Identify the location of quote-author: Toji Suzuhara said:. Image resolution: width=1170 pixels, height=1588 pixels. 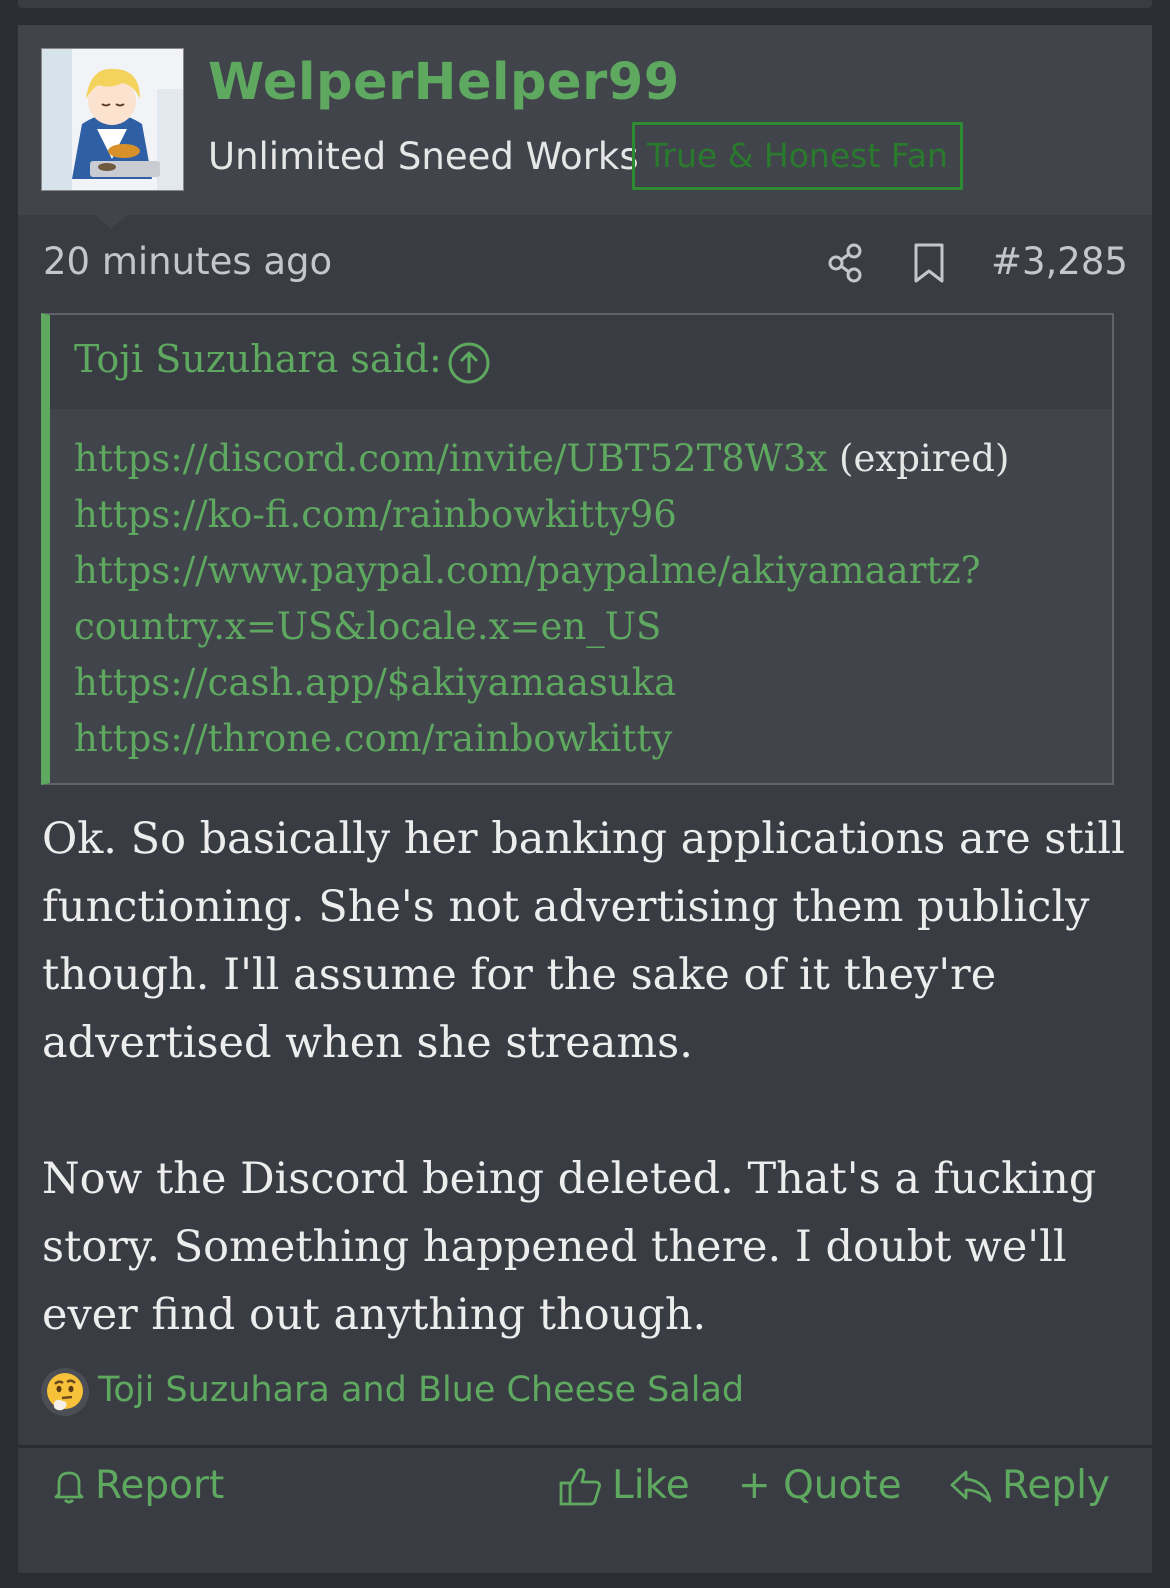
(258, 359).